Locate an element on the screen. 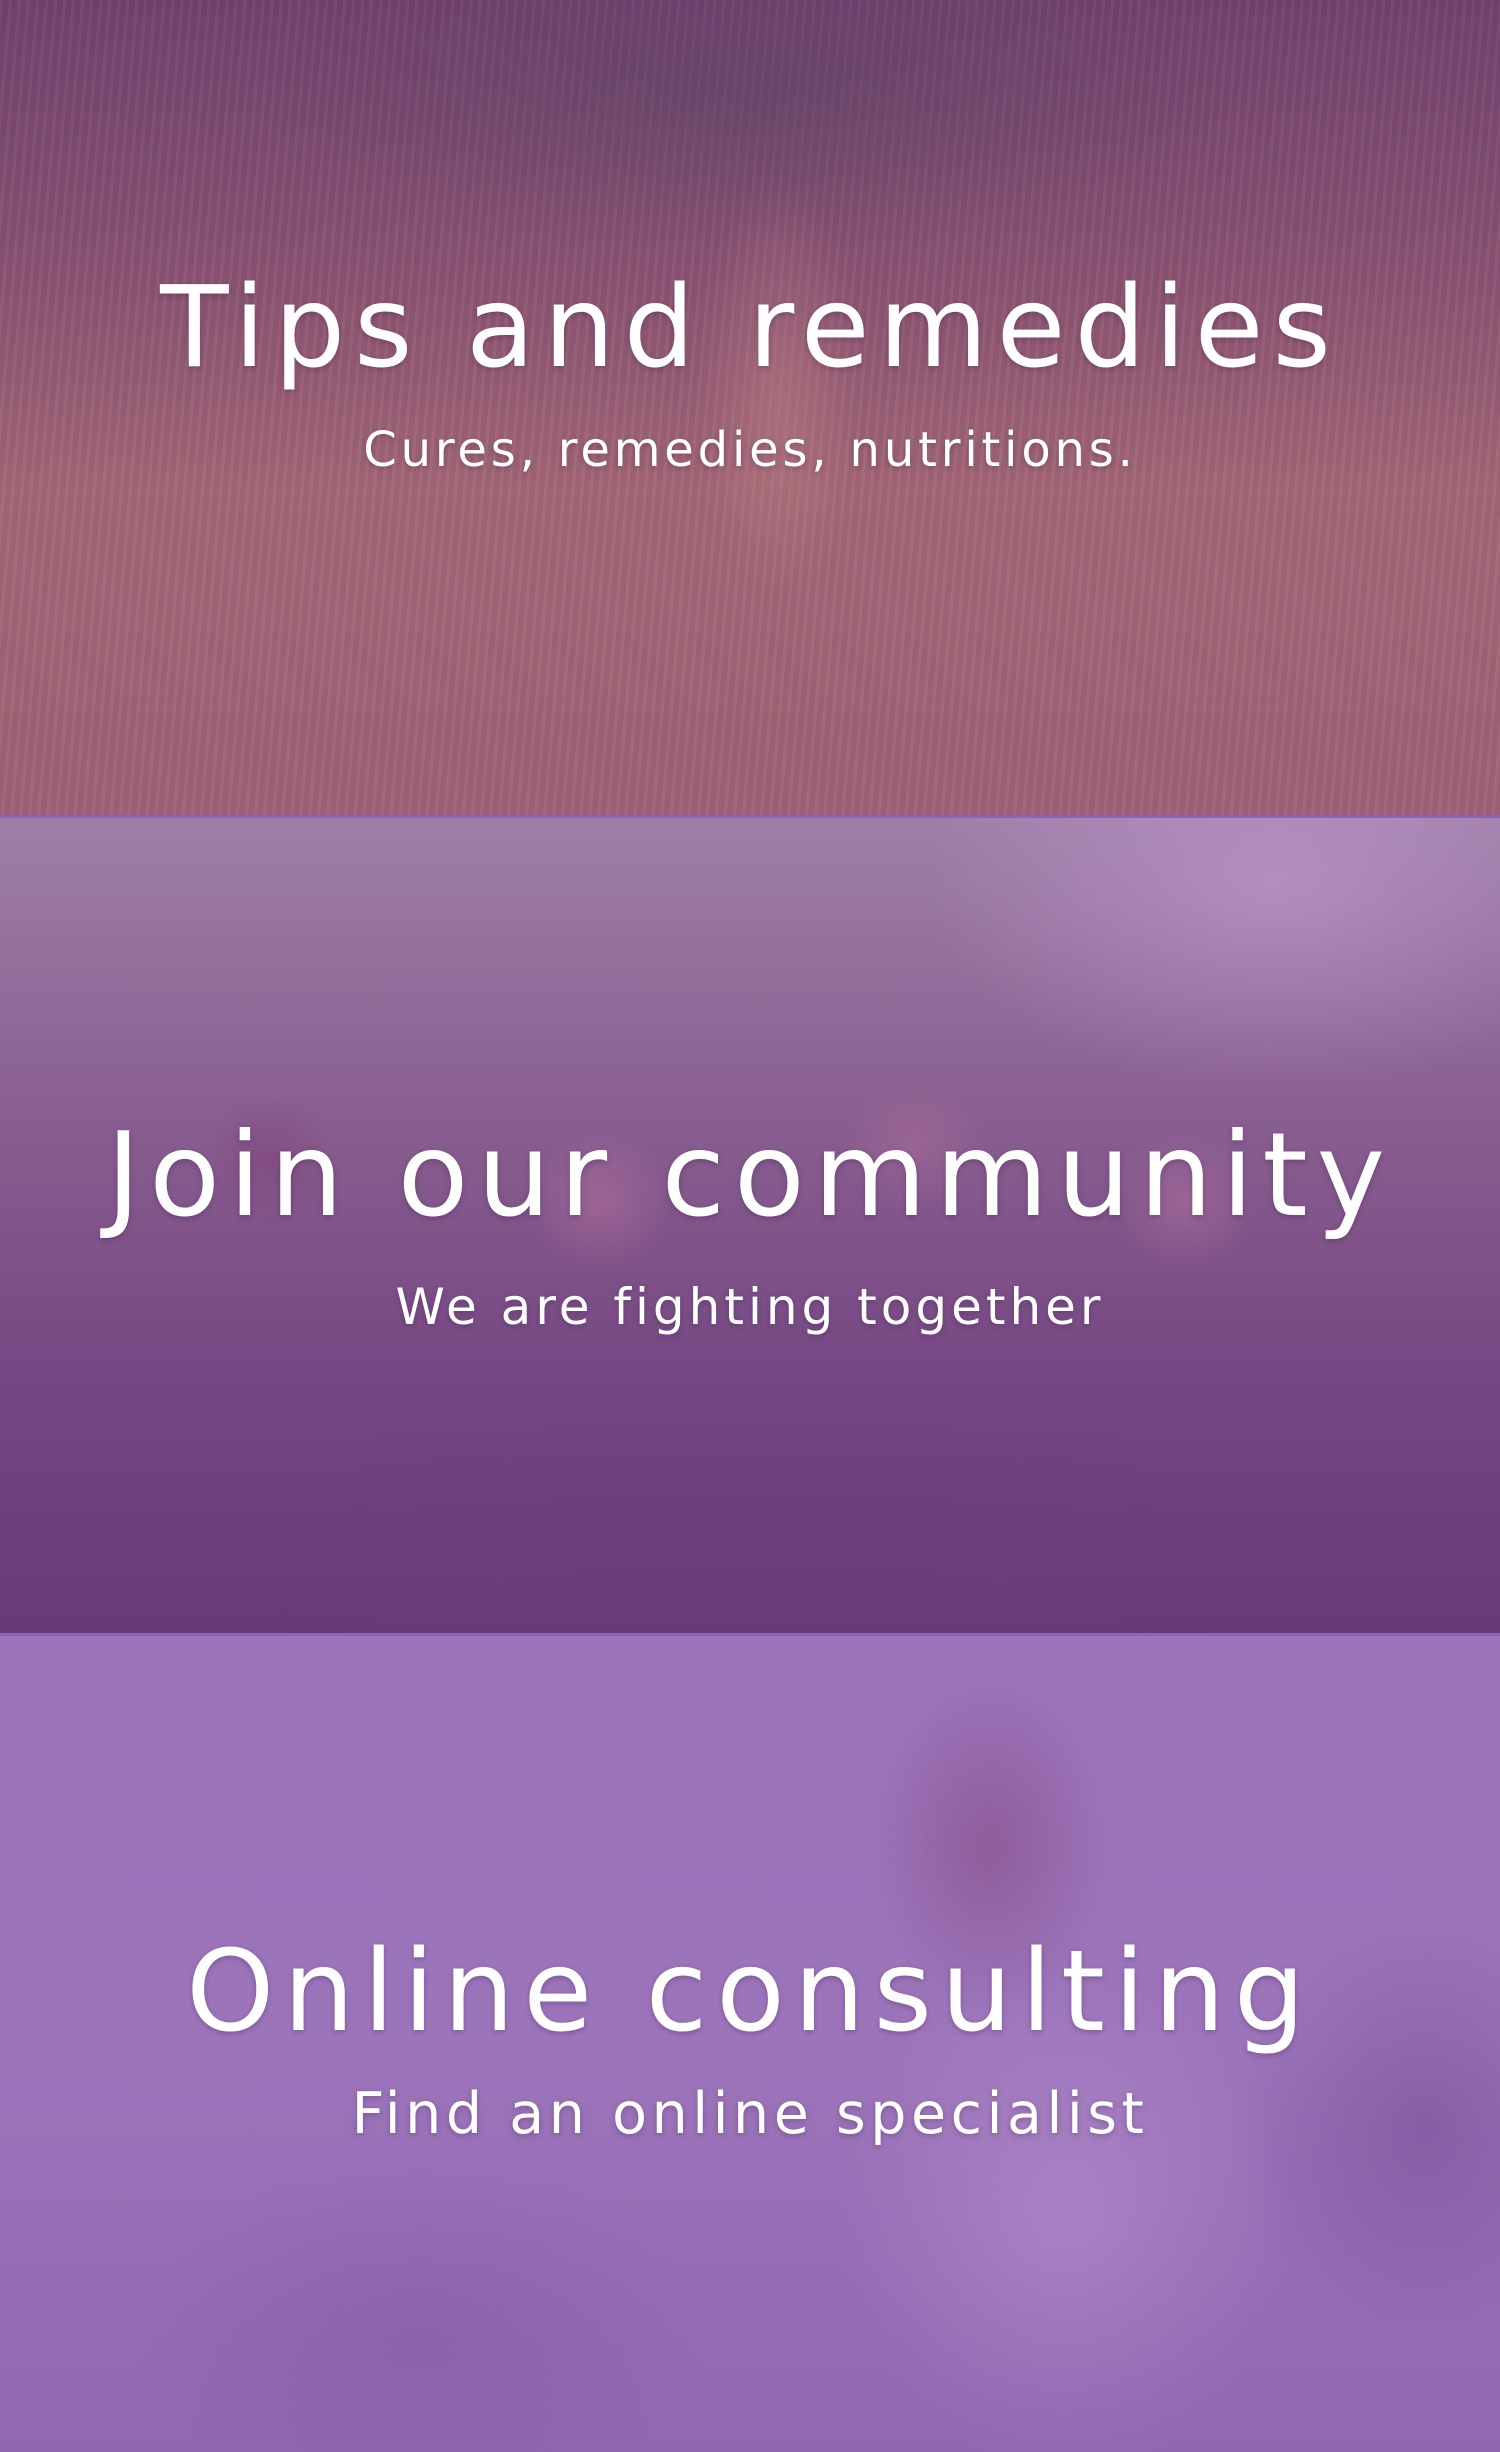  join-community-subtitle: We are fighting together is located at coordinates (750, 1307).